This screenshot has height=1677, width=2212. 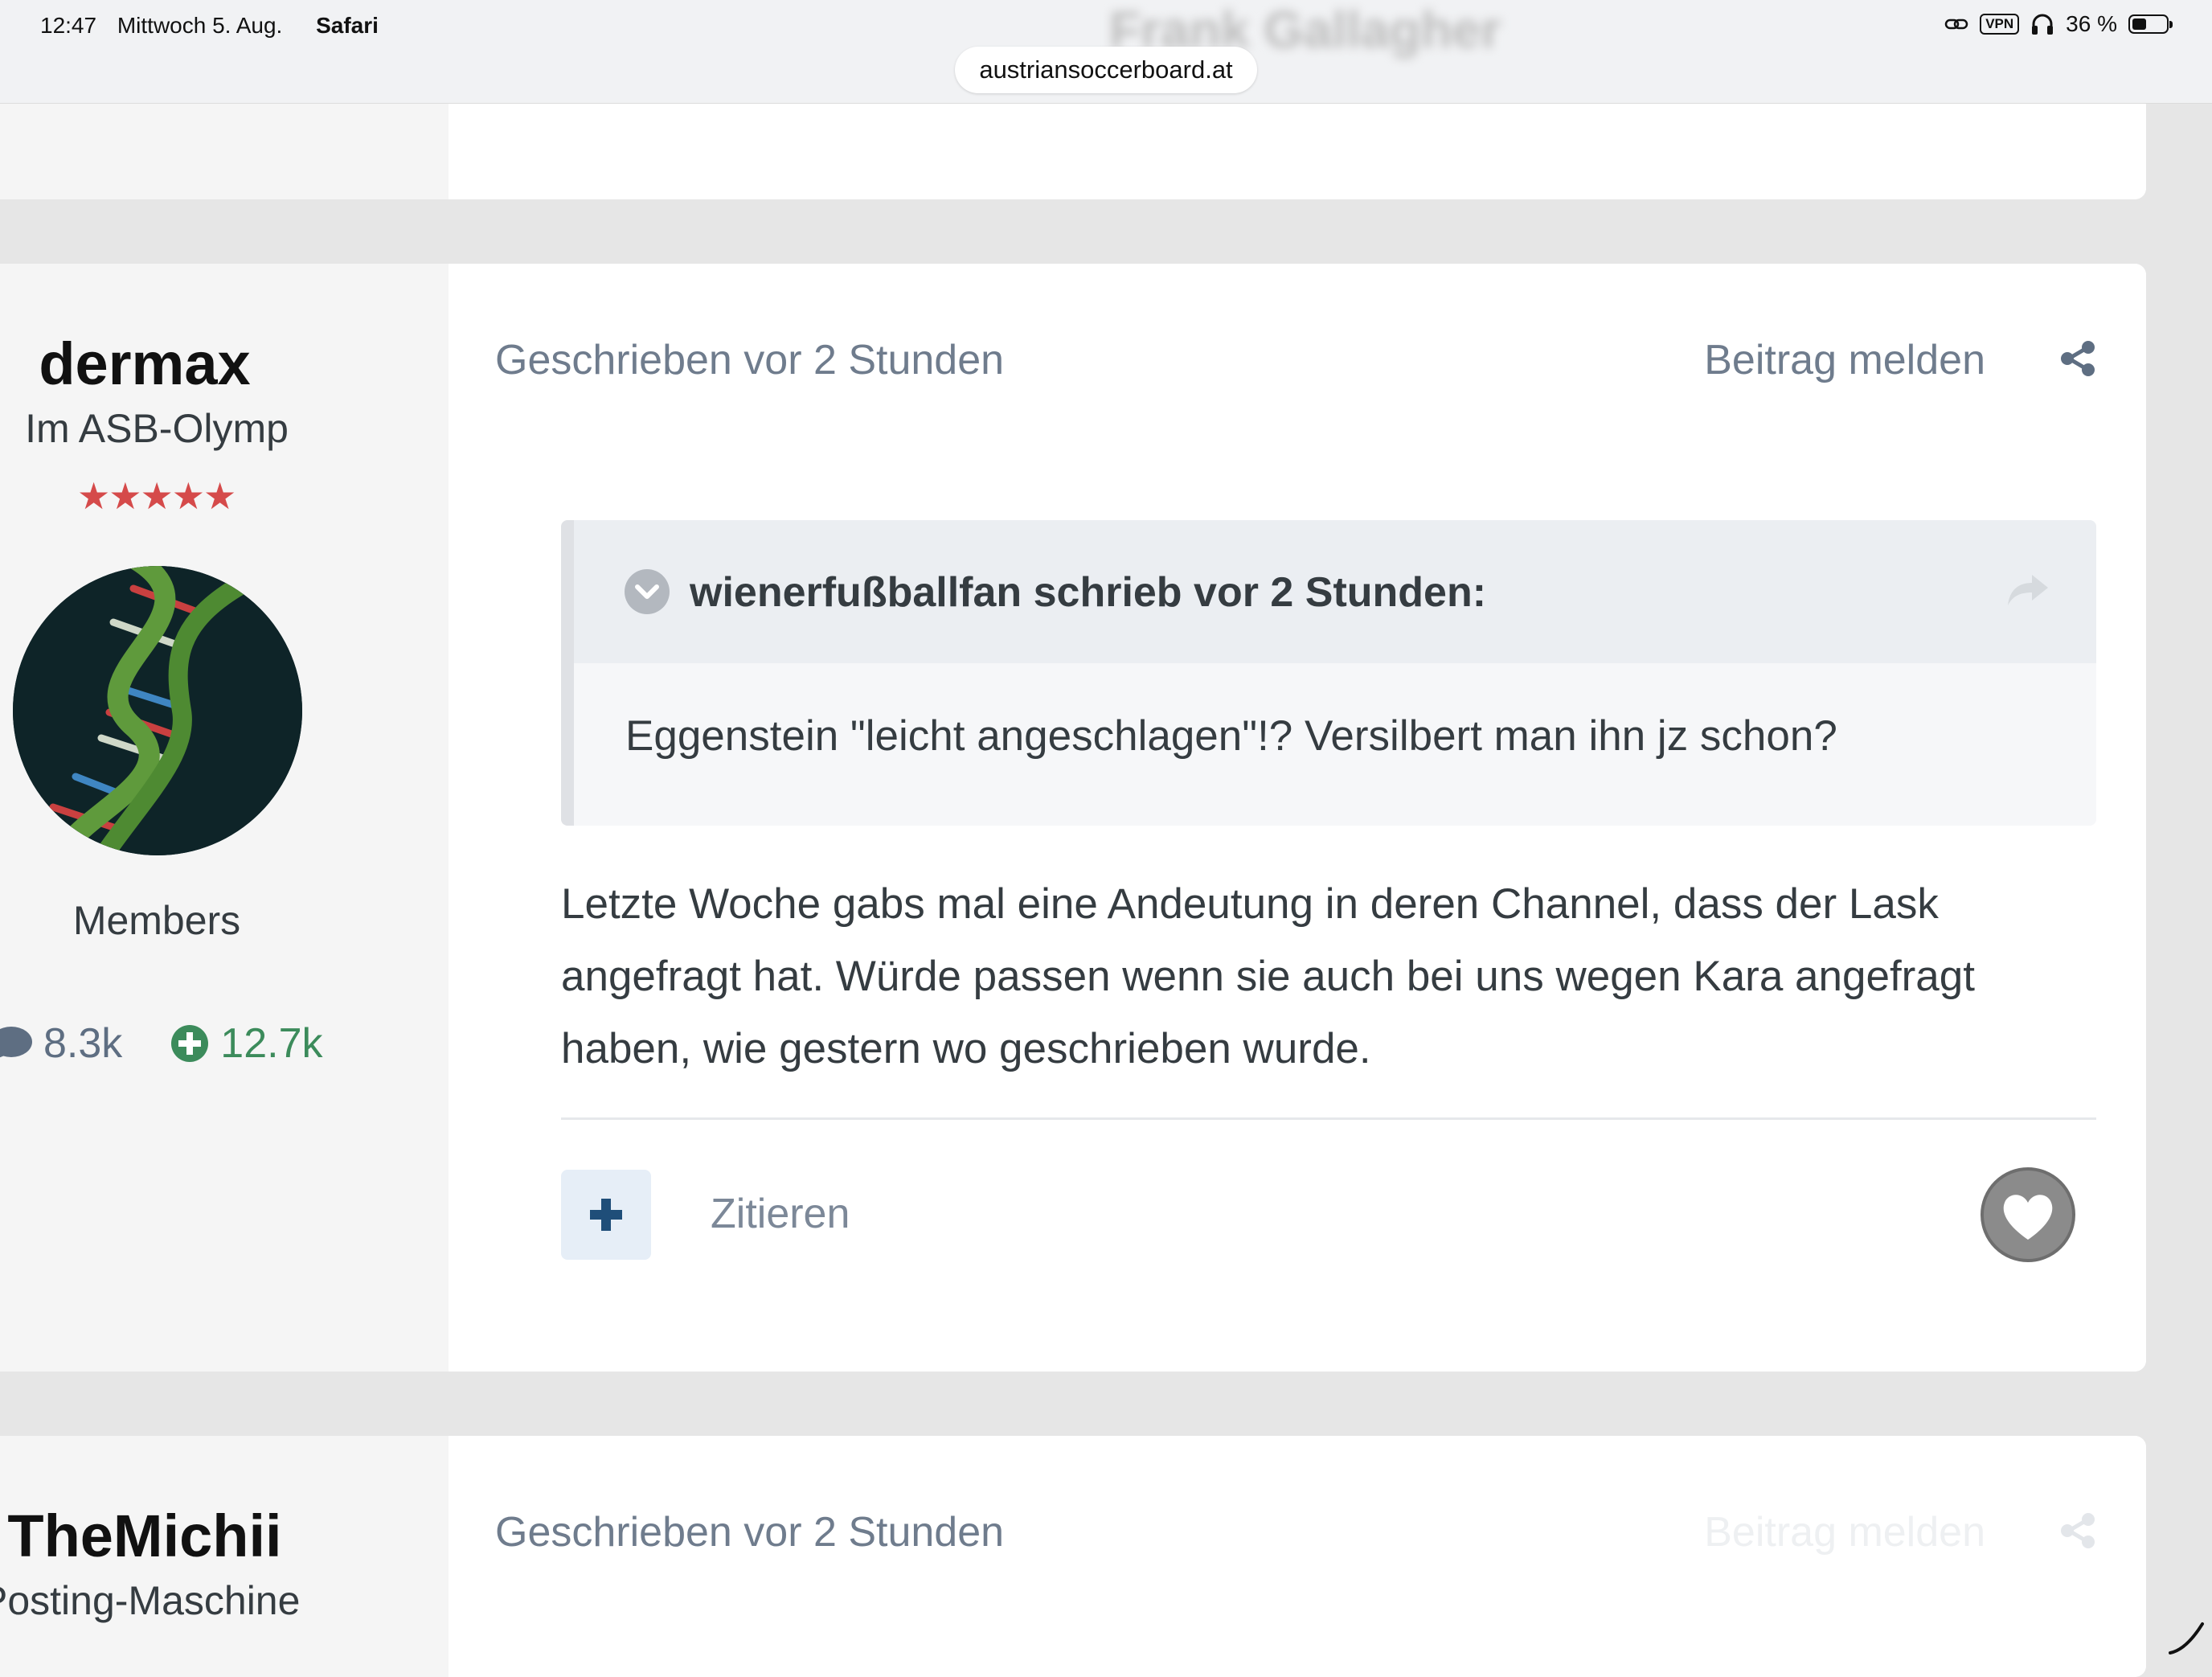 I want to click on plus-icon, so click(x=606, y=1215).